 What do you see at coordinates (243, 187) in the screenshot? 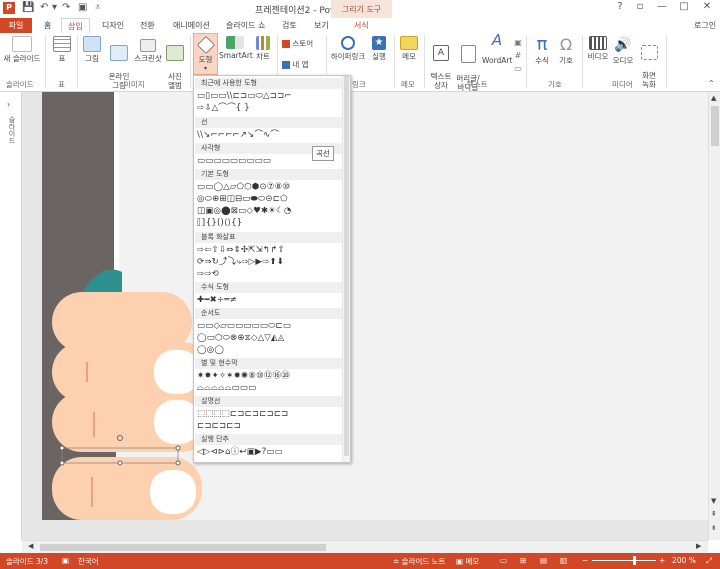
I see `shape-row: ▭▭◯△▱⬠⬡⬢⊙⑦⑧⑩` at bounding box center [243, 187].